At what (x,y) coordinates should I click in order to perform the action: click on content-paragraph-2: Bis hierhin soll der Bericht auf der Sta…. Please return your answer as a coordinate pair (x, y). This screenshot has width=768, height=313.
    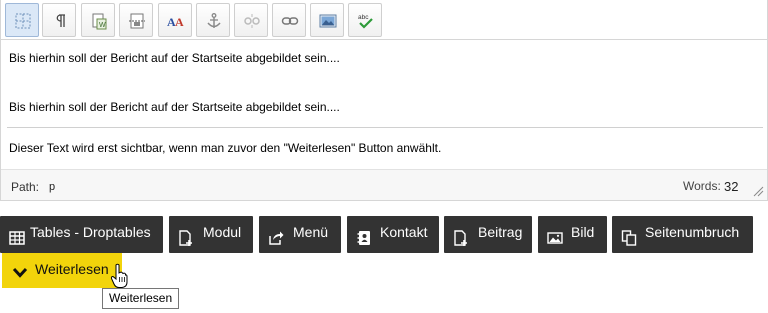
    Looking at the image, I should click on (174, 107).